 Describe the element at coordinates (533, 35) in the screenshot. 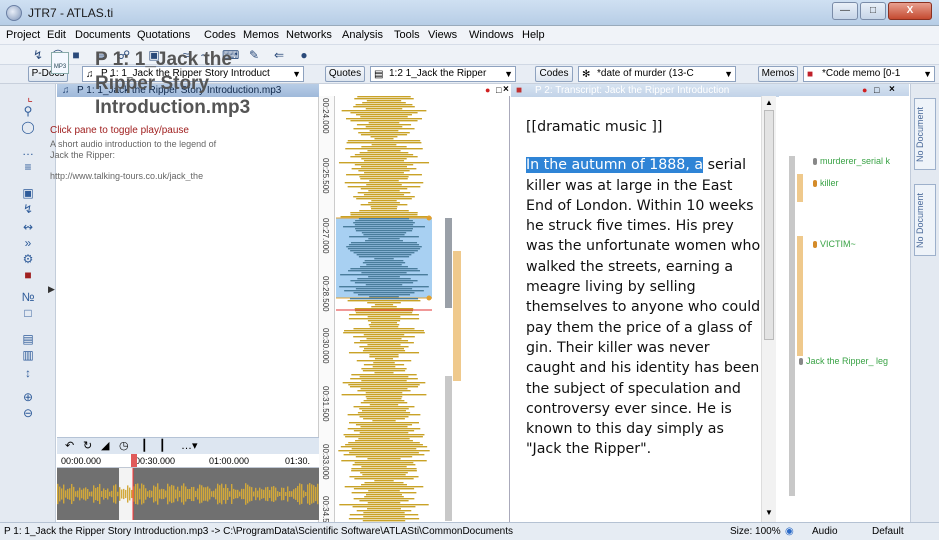

I see `menu-help: Help` at that location.